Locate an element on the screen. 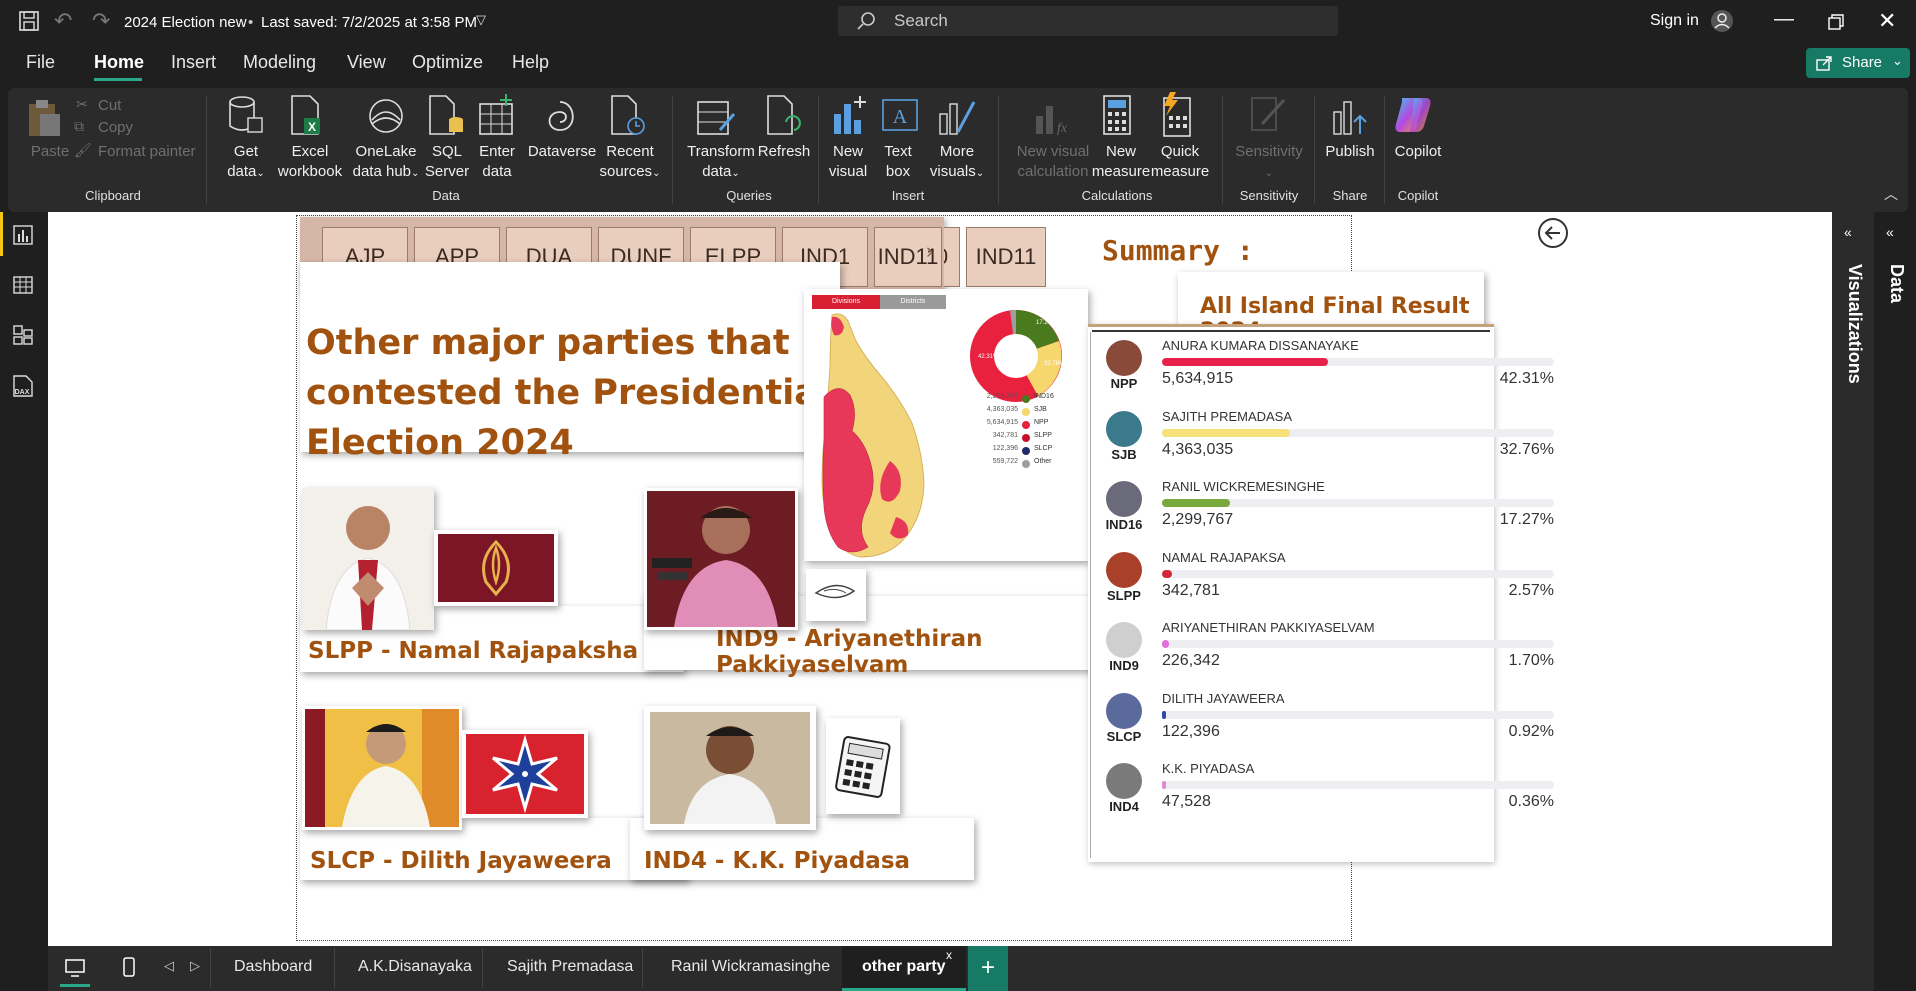 The width and height of the screenshot is (1916, 991). group-share: Share is located at coordinates (1350, 195).